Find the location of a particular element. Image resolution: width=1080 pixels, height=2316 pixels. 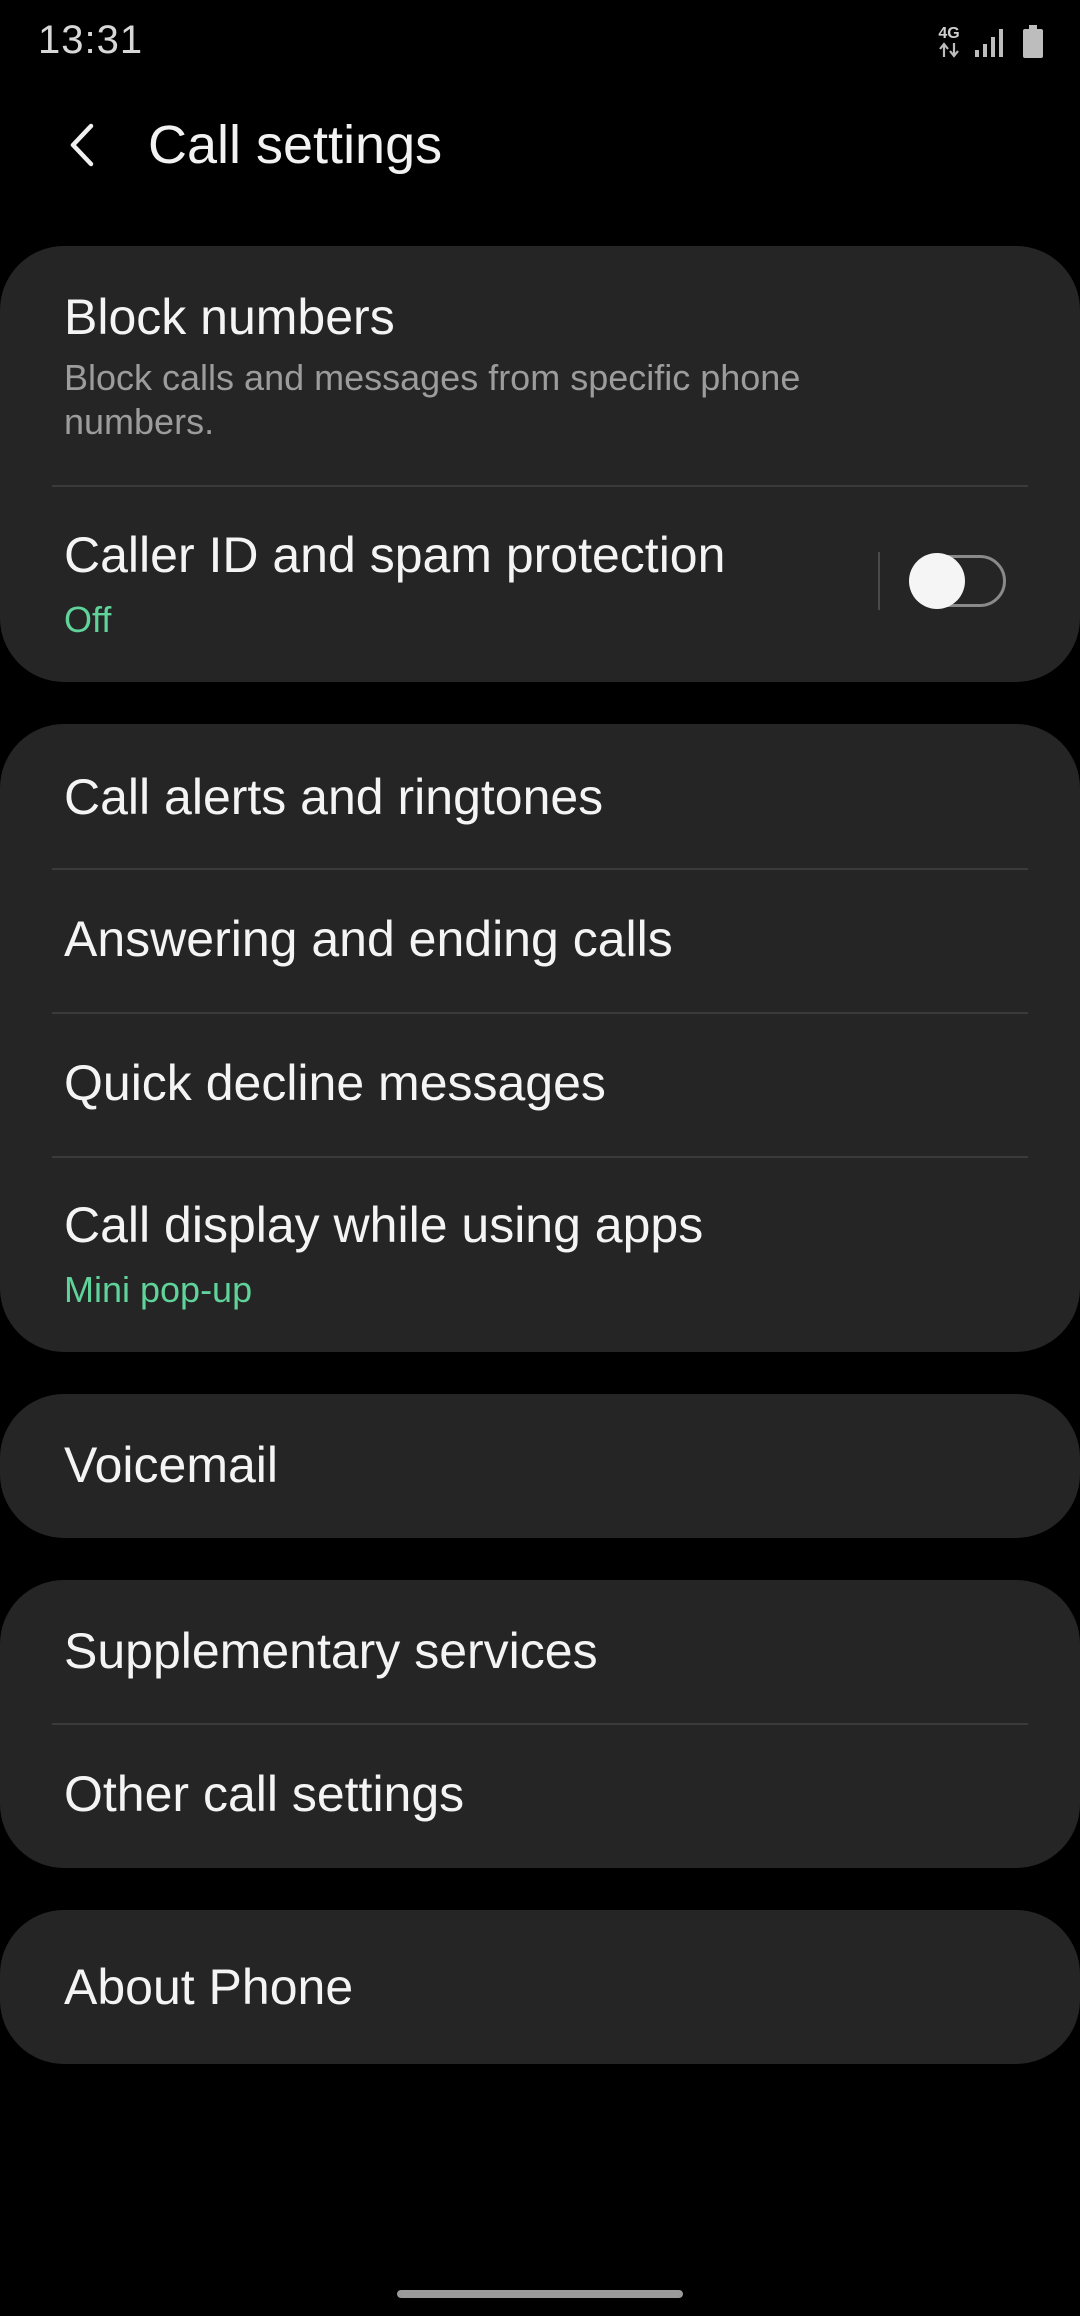

caller-id-toggle is located at coordinates (957, 581).